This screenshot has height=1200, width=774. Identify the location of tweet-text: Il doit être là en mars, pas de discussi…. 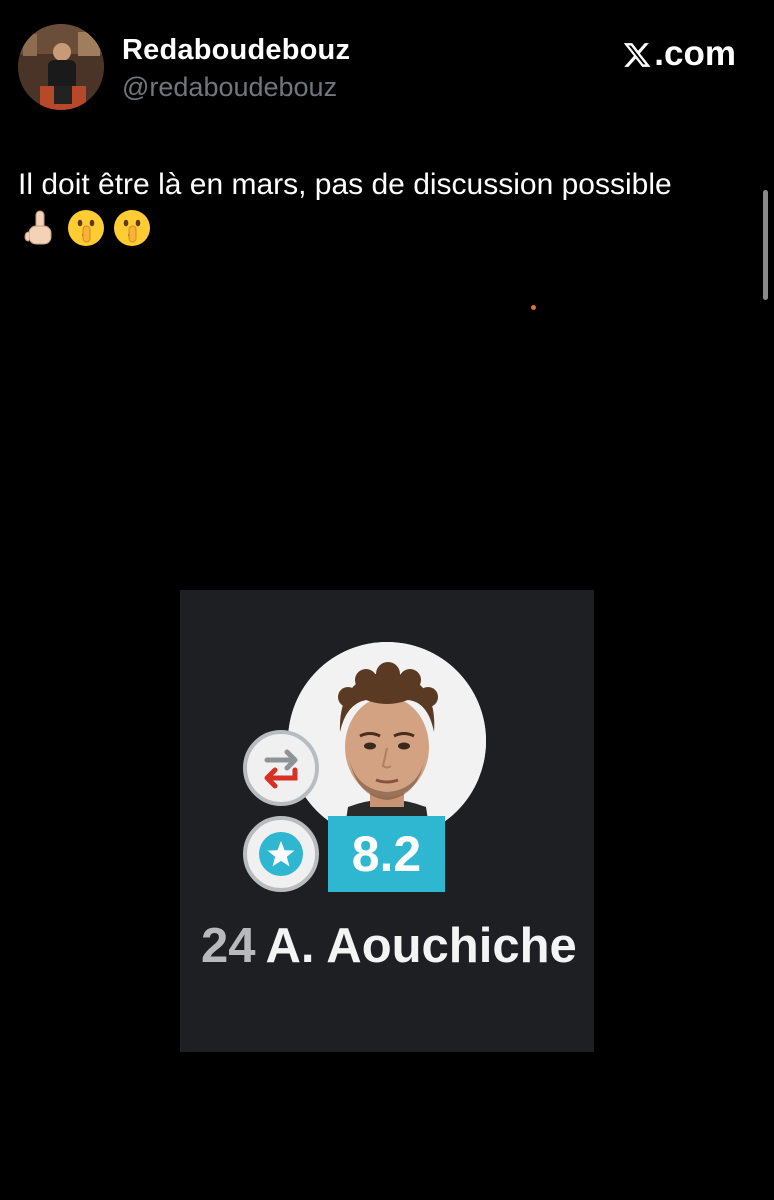
(345, 184).